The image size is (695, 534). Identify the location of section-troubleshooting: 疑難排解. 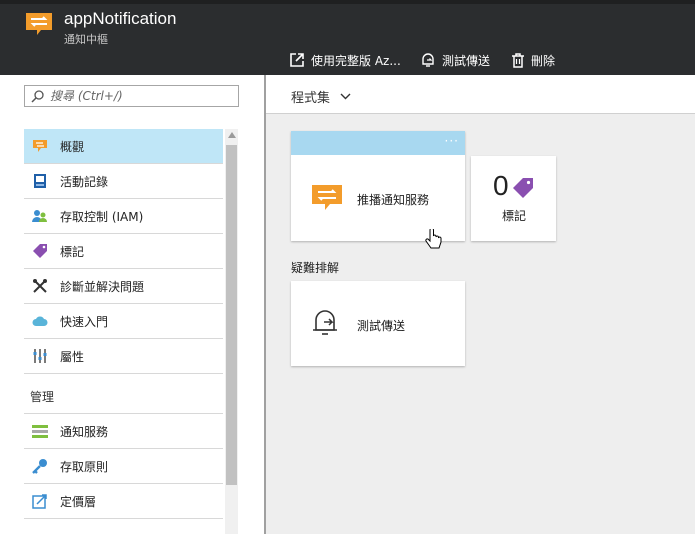
(315, 268).